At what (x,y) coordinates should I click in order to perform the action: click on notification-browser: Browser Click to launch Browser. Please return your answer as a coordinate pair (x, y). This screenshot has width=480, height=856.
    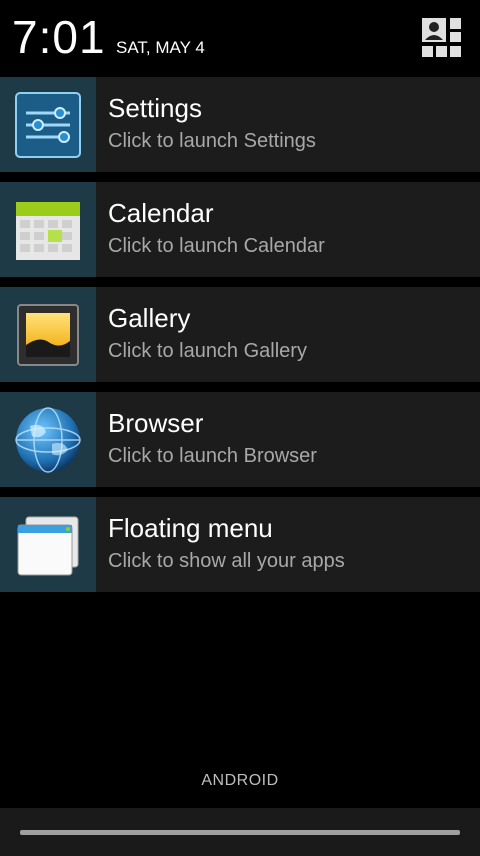
    Looking at the image, I should click on (240, 439).